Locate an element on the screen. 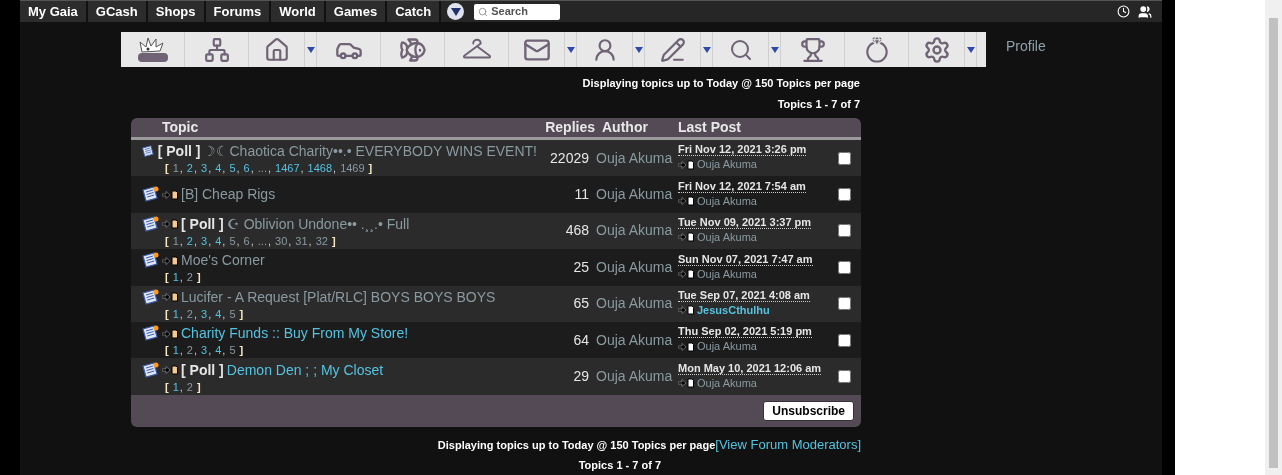 The image size is (1282, 475). page-link: 1469 is located at coordinates (352, 169).